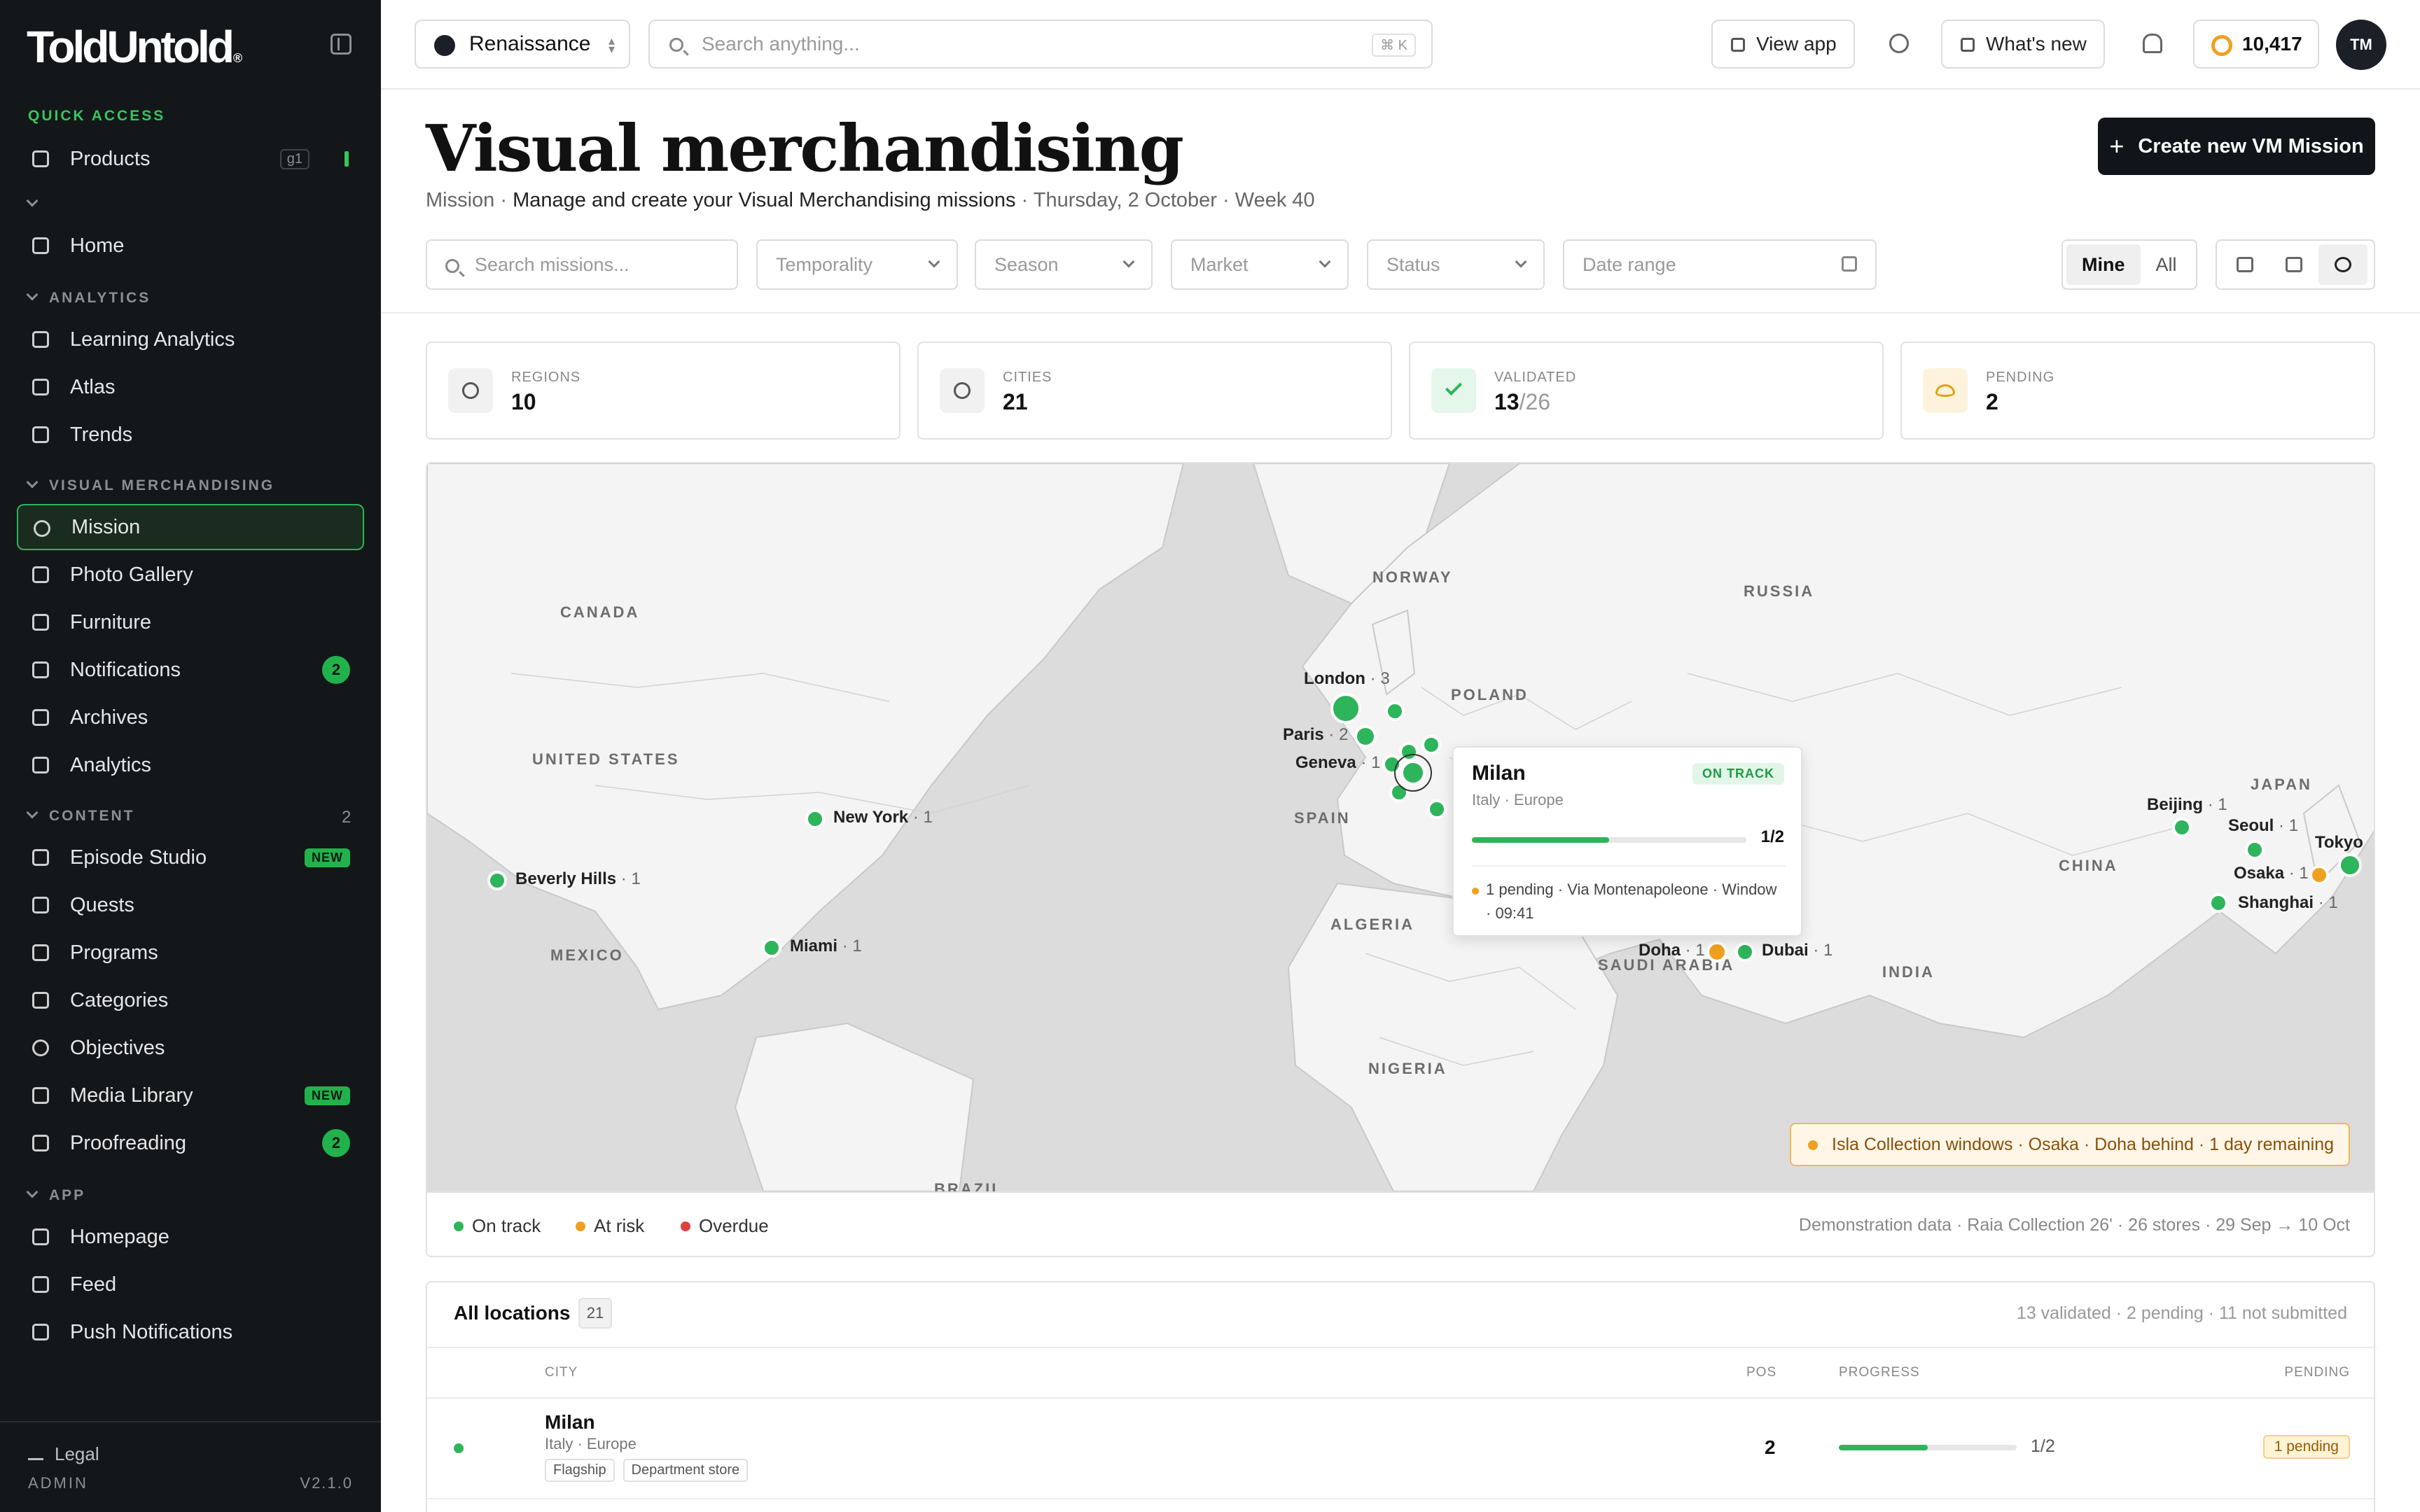 The height and width of the screenshot is (1512, 2420). What do you see at coordinates (2339, 843) in the screenshot?
I see `city-label-tokyo: Tokyo` at bounding box center [2339, 843].